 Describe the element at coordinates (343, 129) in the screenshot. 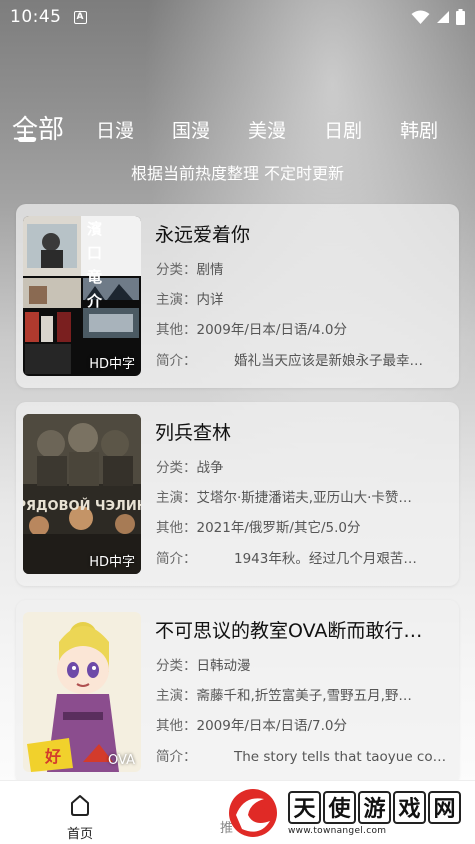

I see `tab-japanese-drama: 日剧` at that location.